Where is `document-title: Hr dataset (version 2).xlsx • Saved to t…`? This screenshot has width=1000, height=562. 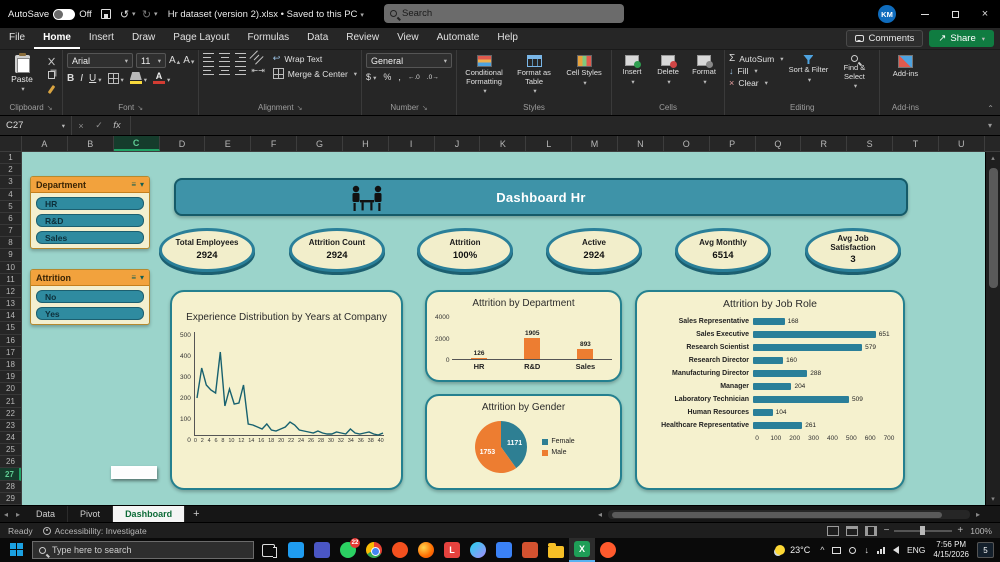
document-title: Hr dataset (version 2).xlsx • Saved to t… is located at coordinates (266, 14).